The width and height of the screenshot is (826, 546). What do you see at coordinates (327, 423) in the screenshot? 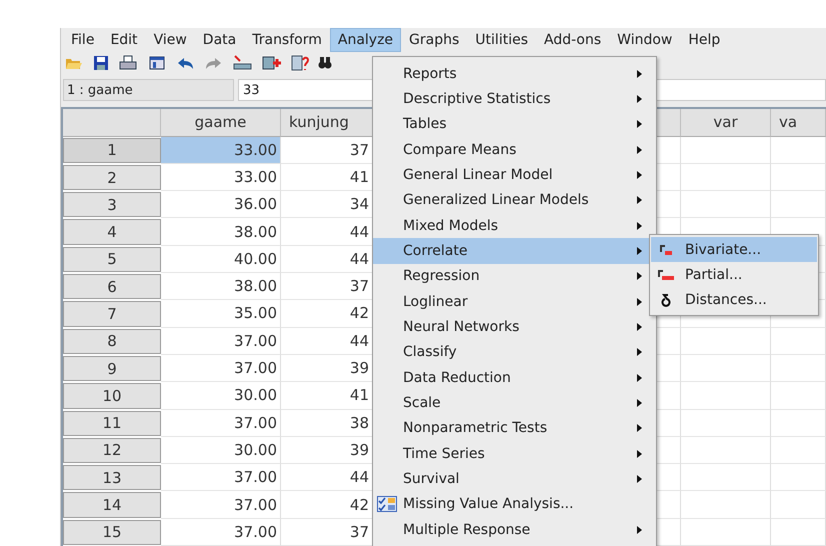
I see `table-cell: 38` at bounding box center [327, 423].